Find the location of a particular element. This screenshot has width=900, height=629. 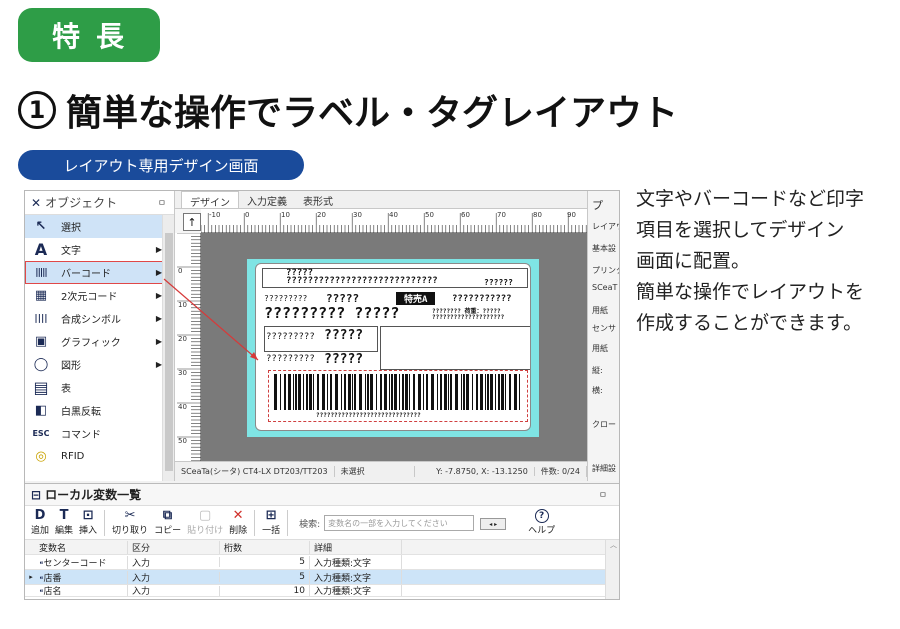

button-label: ヘルプ is located at coordinates (542, 531).